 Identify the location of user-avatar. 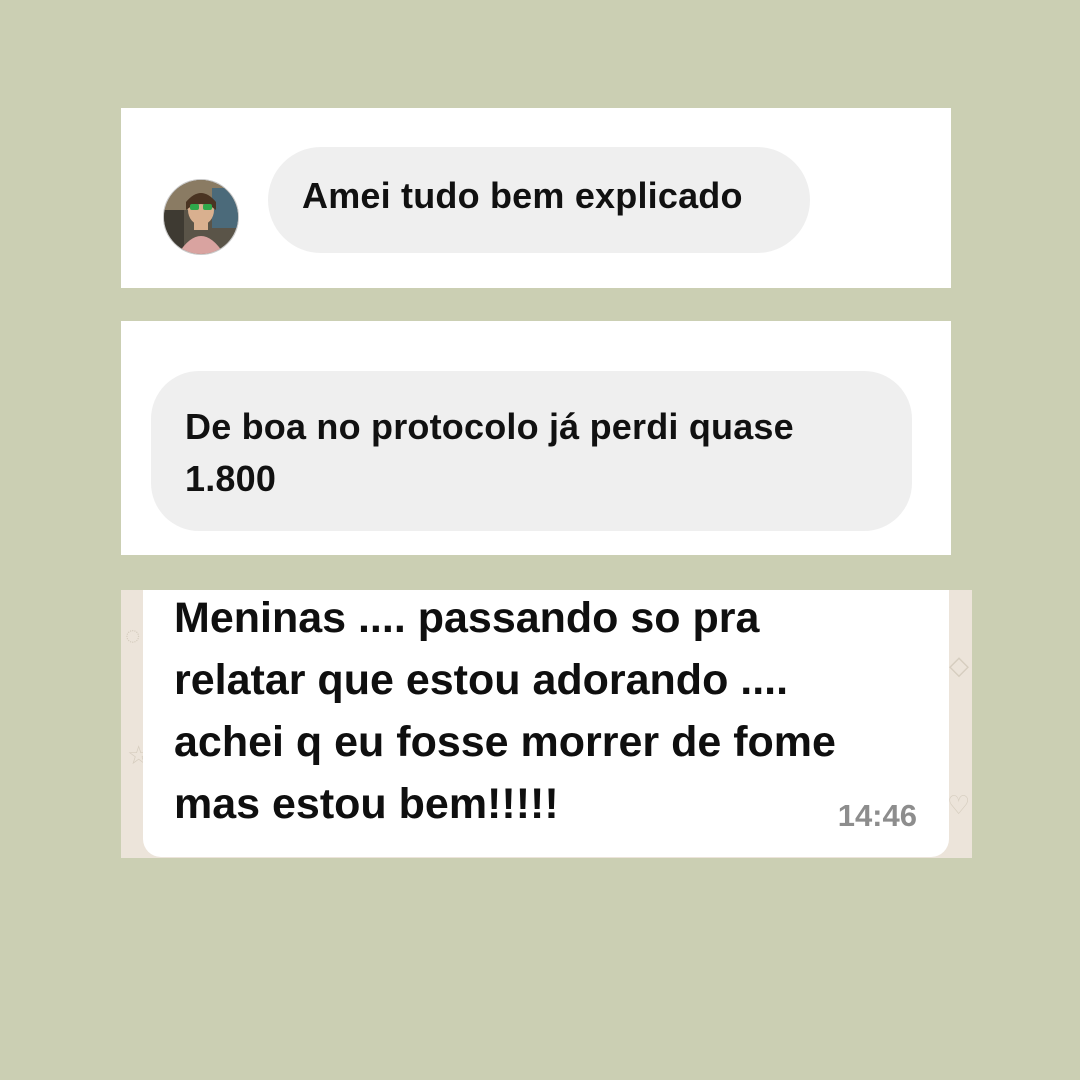
(201, 217).